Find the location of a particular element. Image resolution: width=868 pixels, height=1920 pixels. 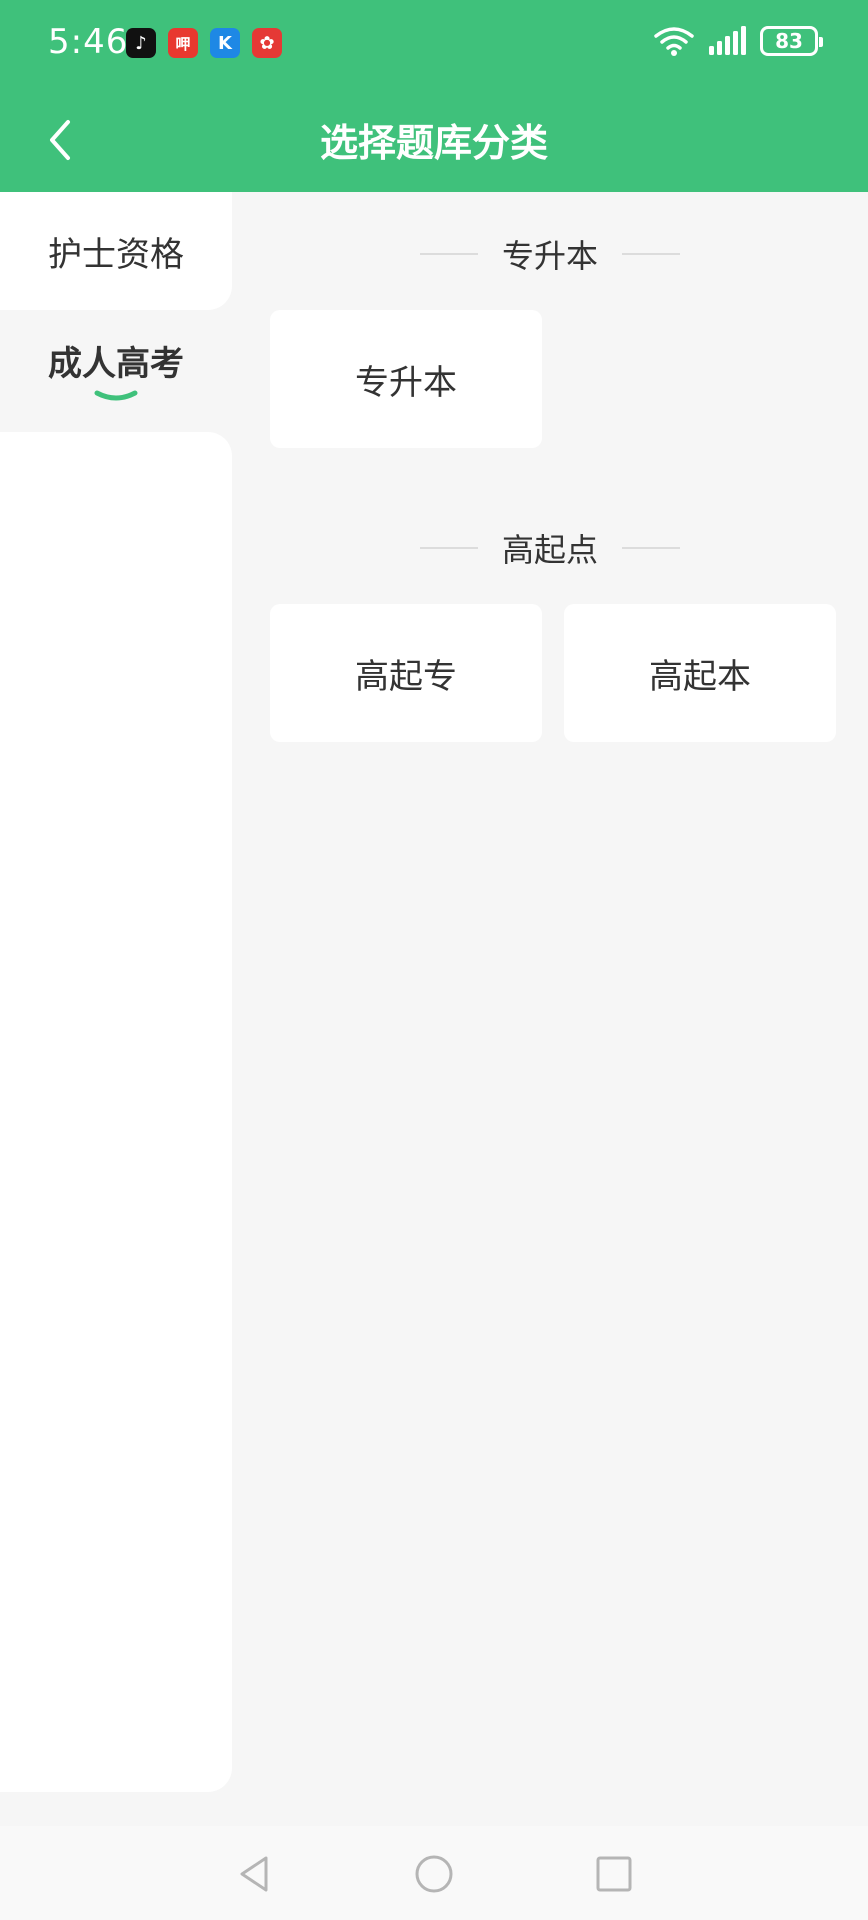

nav-back-button is located at coordinates (254, 1874).